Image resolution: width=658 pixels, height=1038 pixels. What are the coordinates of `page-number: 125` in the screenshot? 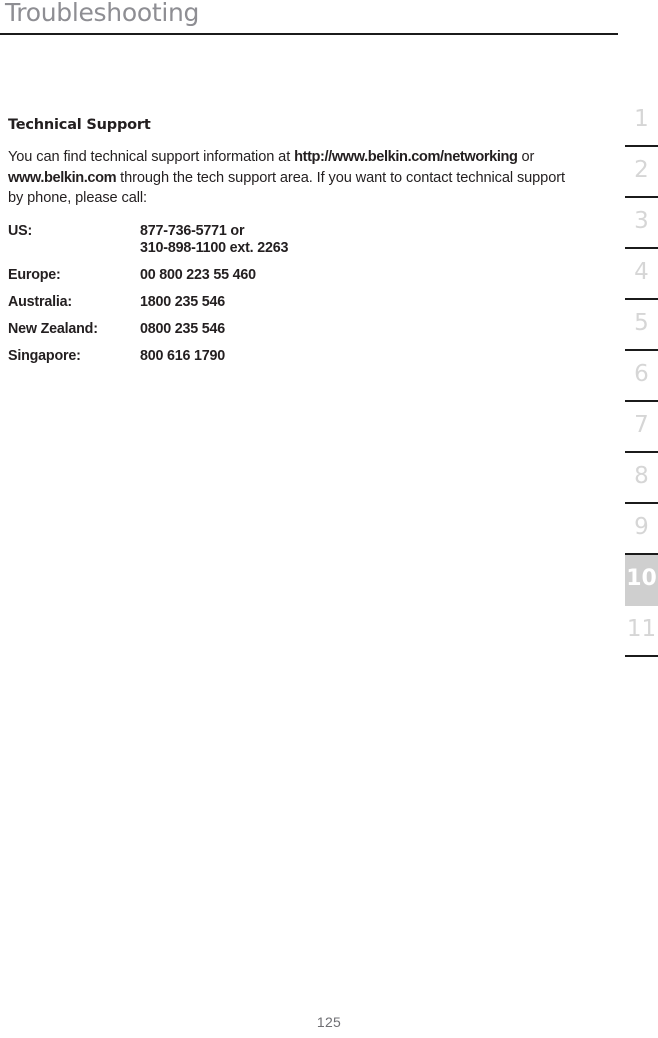 It's located at (329, 1022).